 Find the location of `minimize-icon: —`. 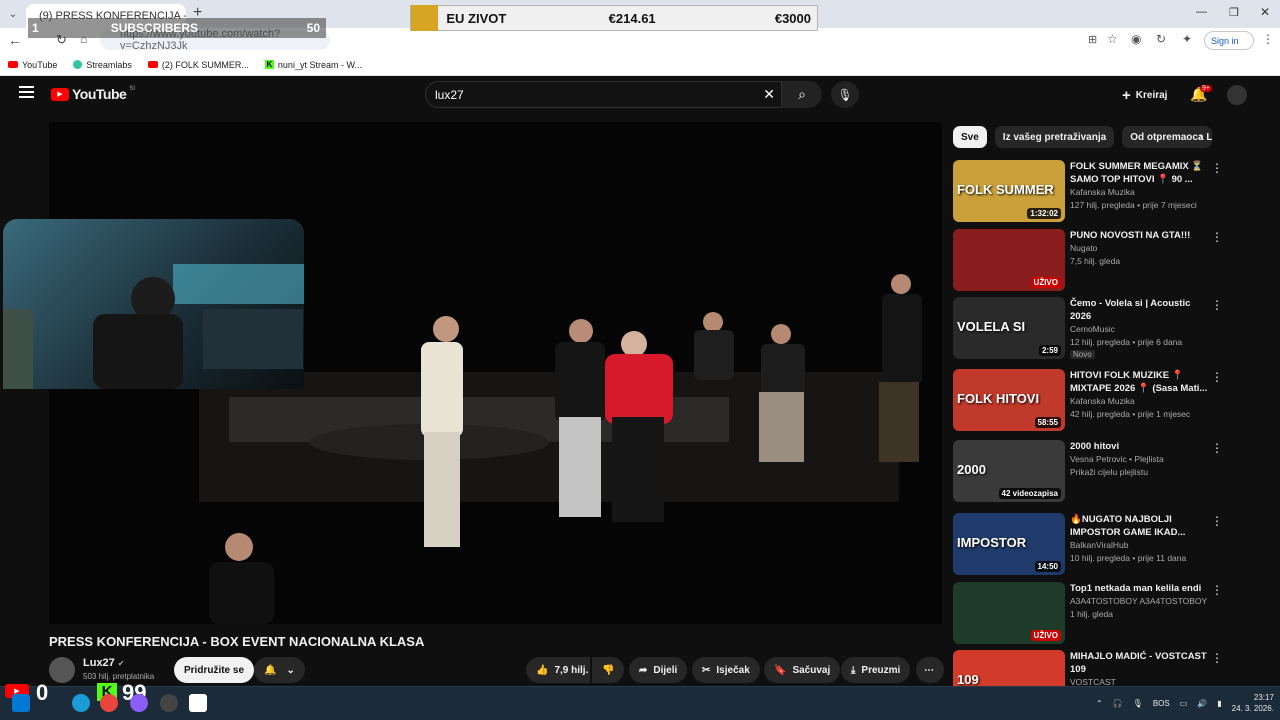

minimize-icon: — is located at coordinates (1201, 12).